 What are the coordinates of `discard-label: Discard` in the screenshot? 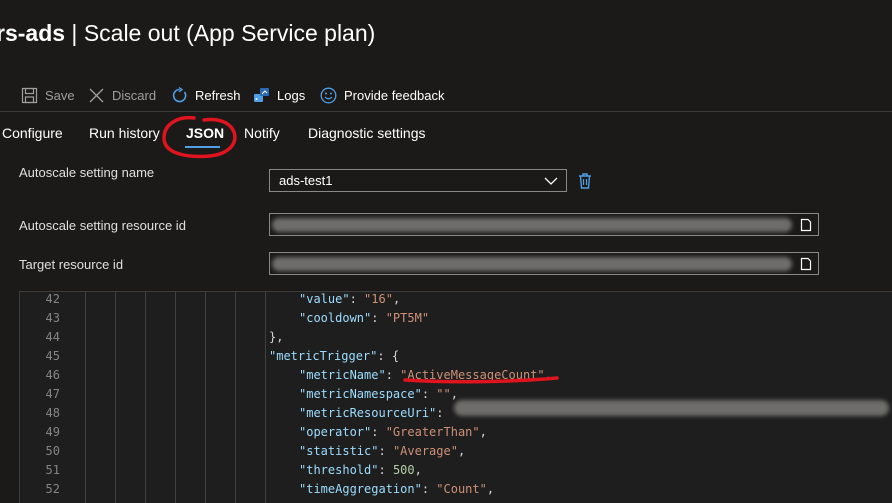 It's located at (134, 95).